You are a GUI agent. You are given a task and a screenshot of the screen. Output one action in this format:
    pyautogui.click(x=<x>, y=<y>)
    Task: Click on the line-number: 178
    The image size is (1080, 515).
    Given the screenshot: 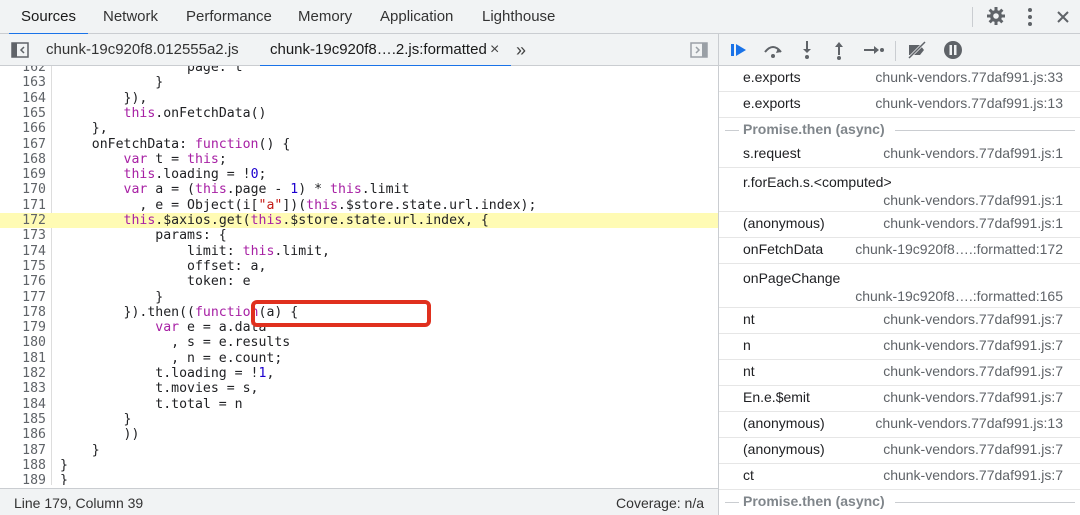 What is the action you would take?
    pyautogui.click(x=23, y=312)
    